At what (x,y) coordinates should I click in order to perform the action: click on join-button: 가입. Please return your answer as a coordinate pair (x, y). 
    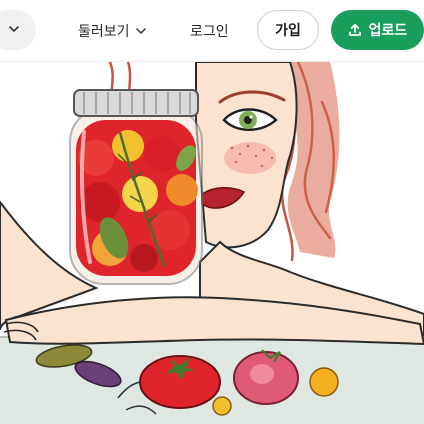
    Looking at the image, I should click on (288, 30).